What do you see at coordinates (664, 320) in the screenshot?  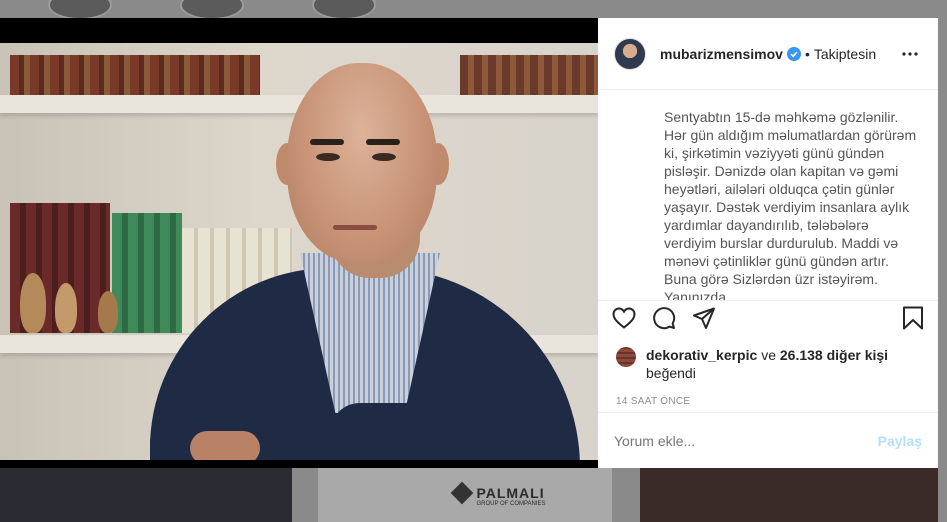 I see `comment-icon` at bounding box center [664, 320].